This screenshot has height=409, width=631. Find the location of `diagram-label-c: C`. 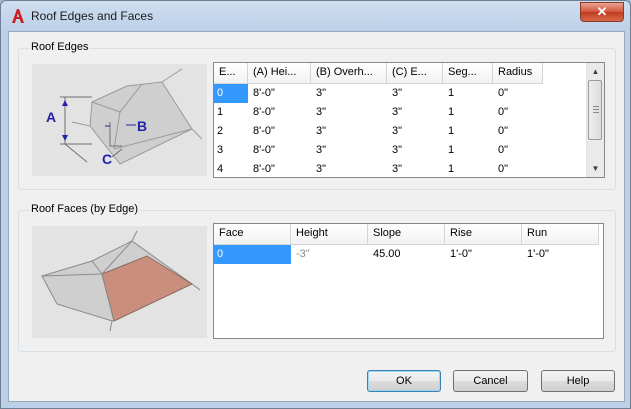

diagram-label-c: C is located at coordinates (107, 159).